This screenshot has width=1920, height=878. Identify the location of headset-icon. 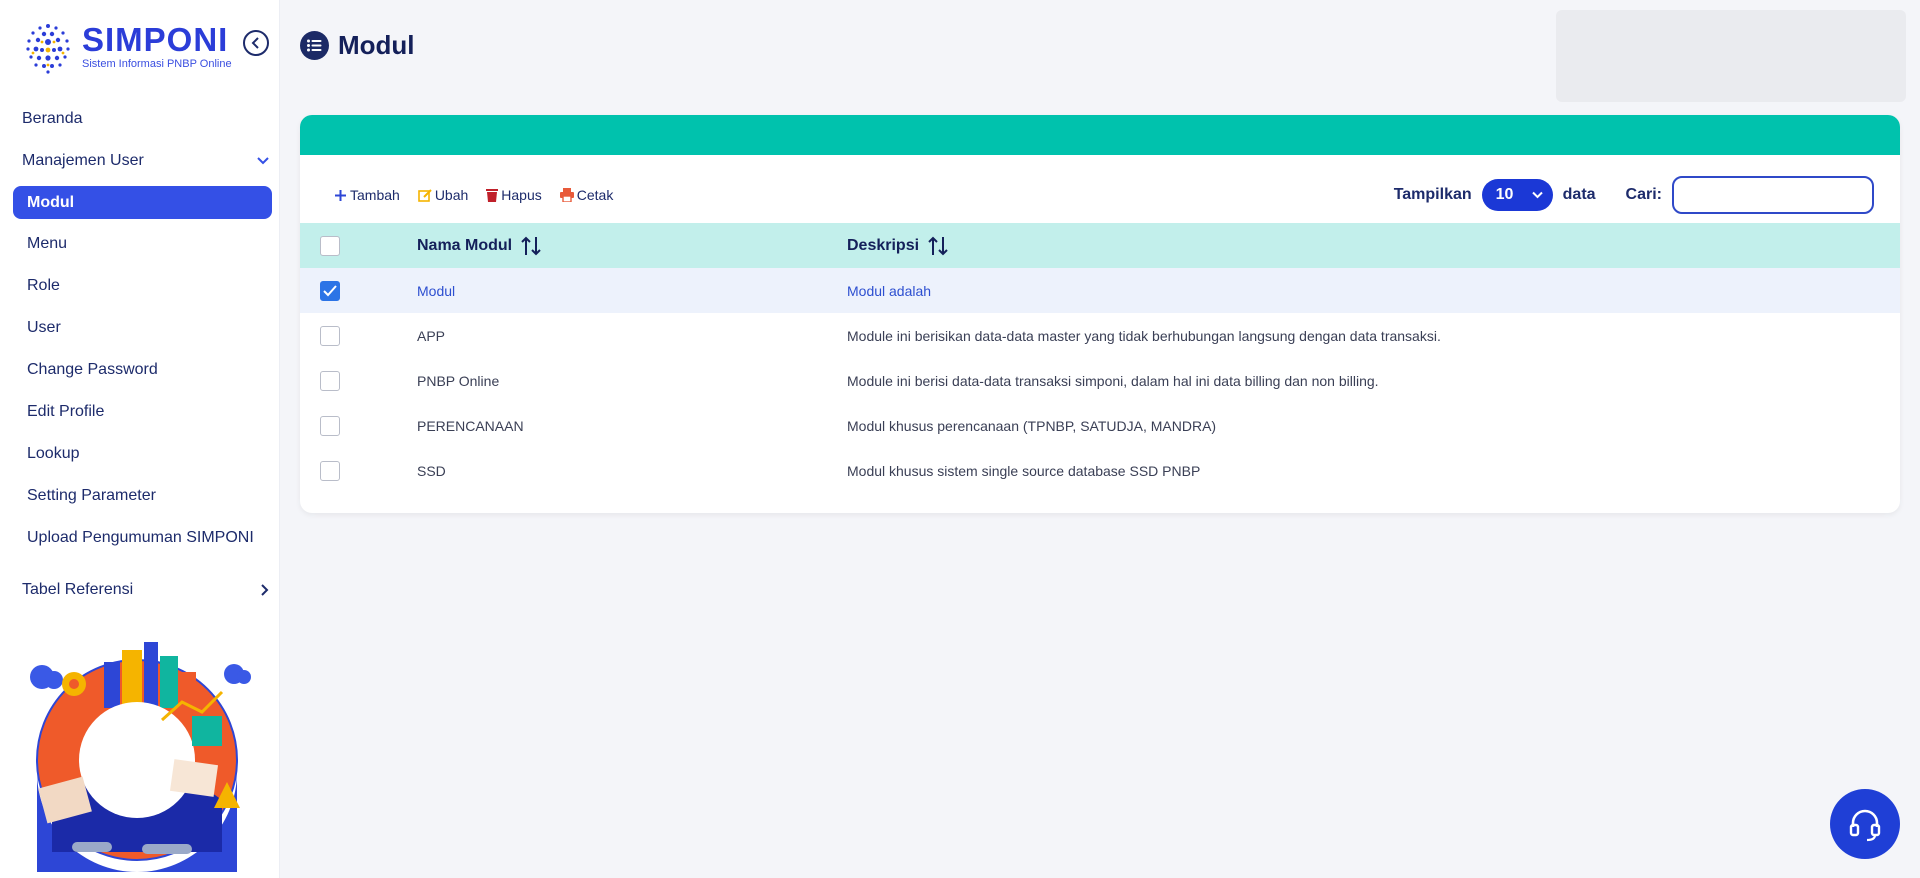
(1865, 825).